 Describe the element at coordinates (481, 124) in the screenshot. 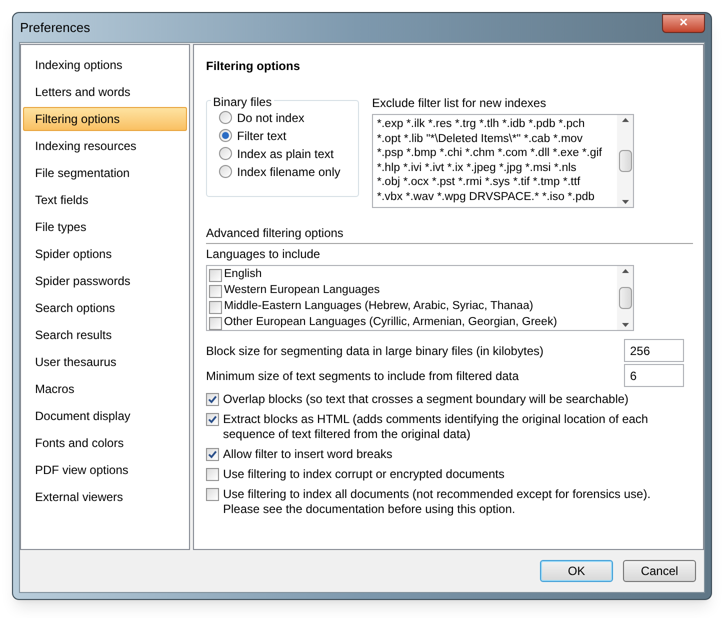

I see `field-text-line: *.exp *.ilk *.res *.trg *.tlh *.idb *.pdb *.pch` at that location.